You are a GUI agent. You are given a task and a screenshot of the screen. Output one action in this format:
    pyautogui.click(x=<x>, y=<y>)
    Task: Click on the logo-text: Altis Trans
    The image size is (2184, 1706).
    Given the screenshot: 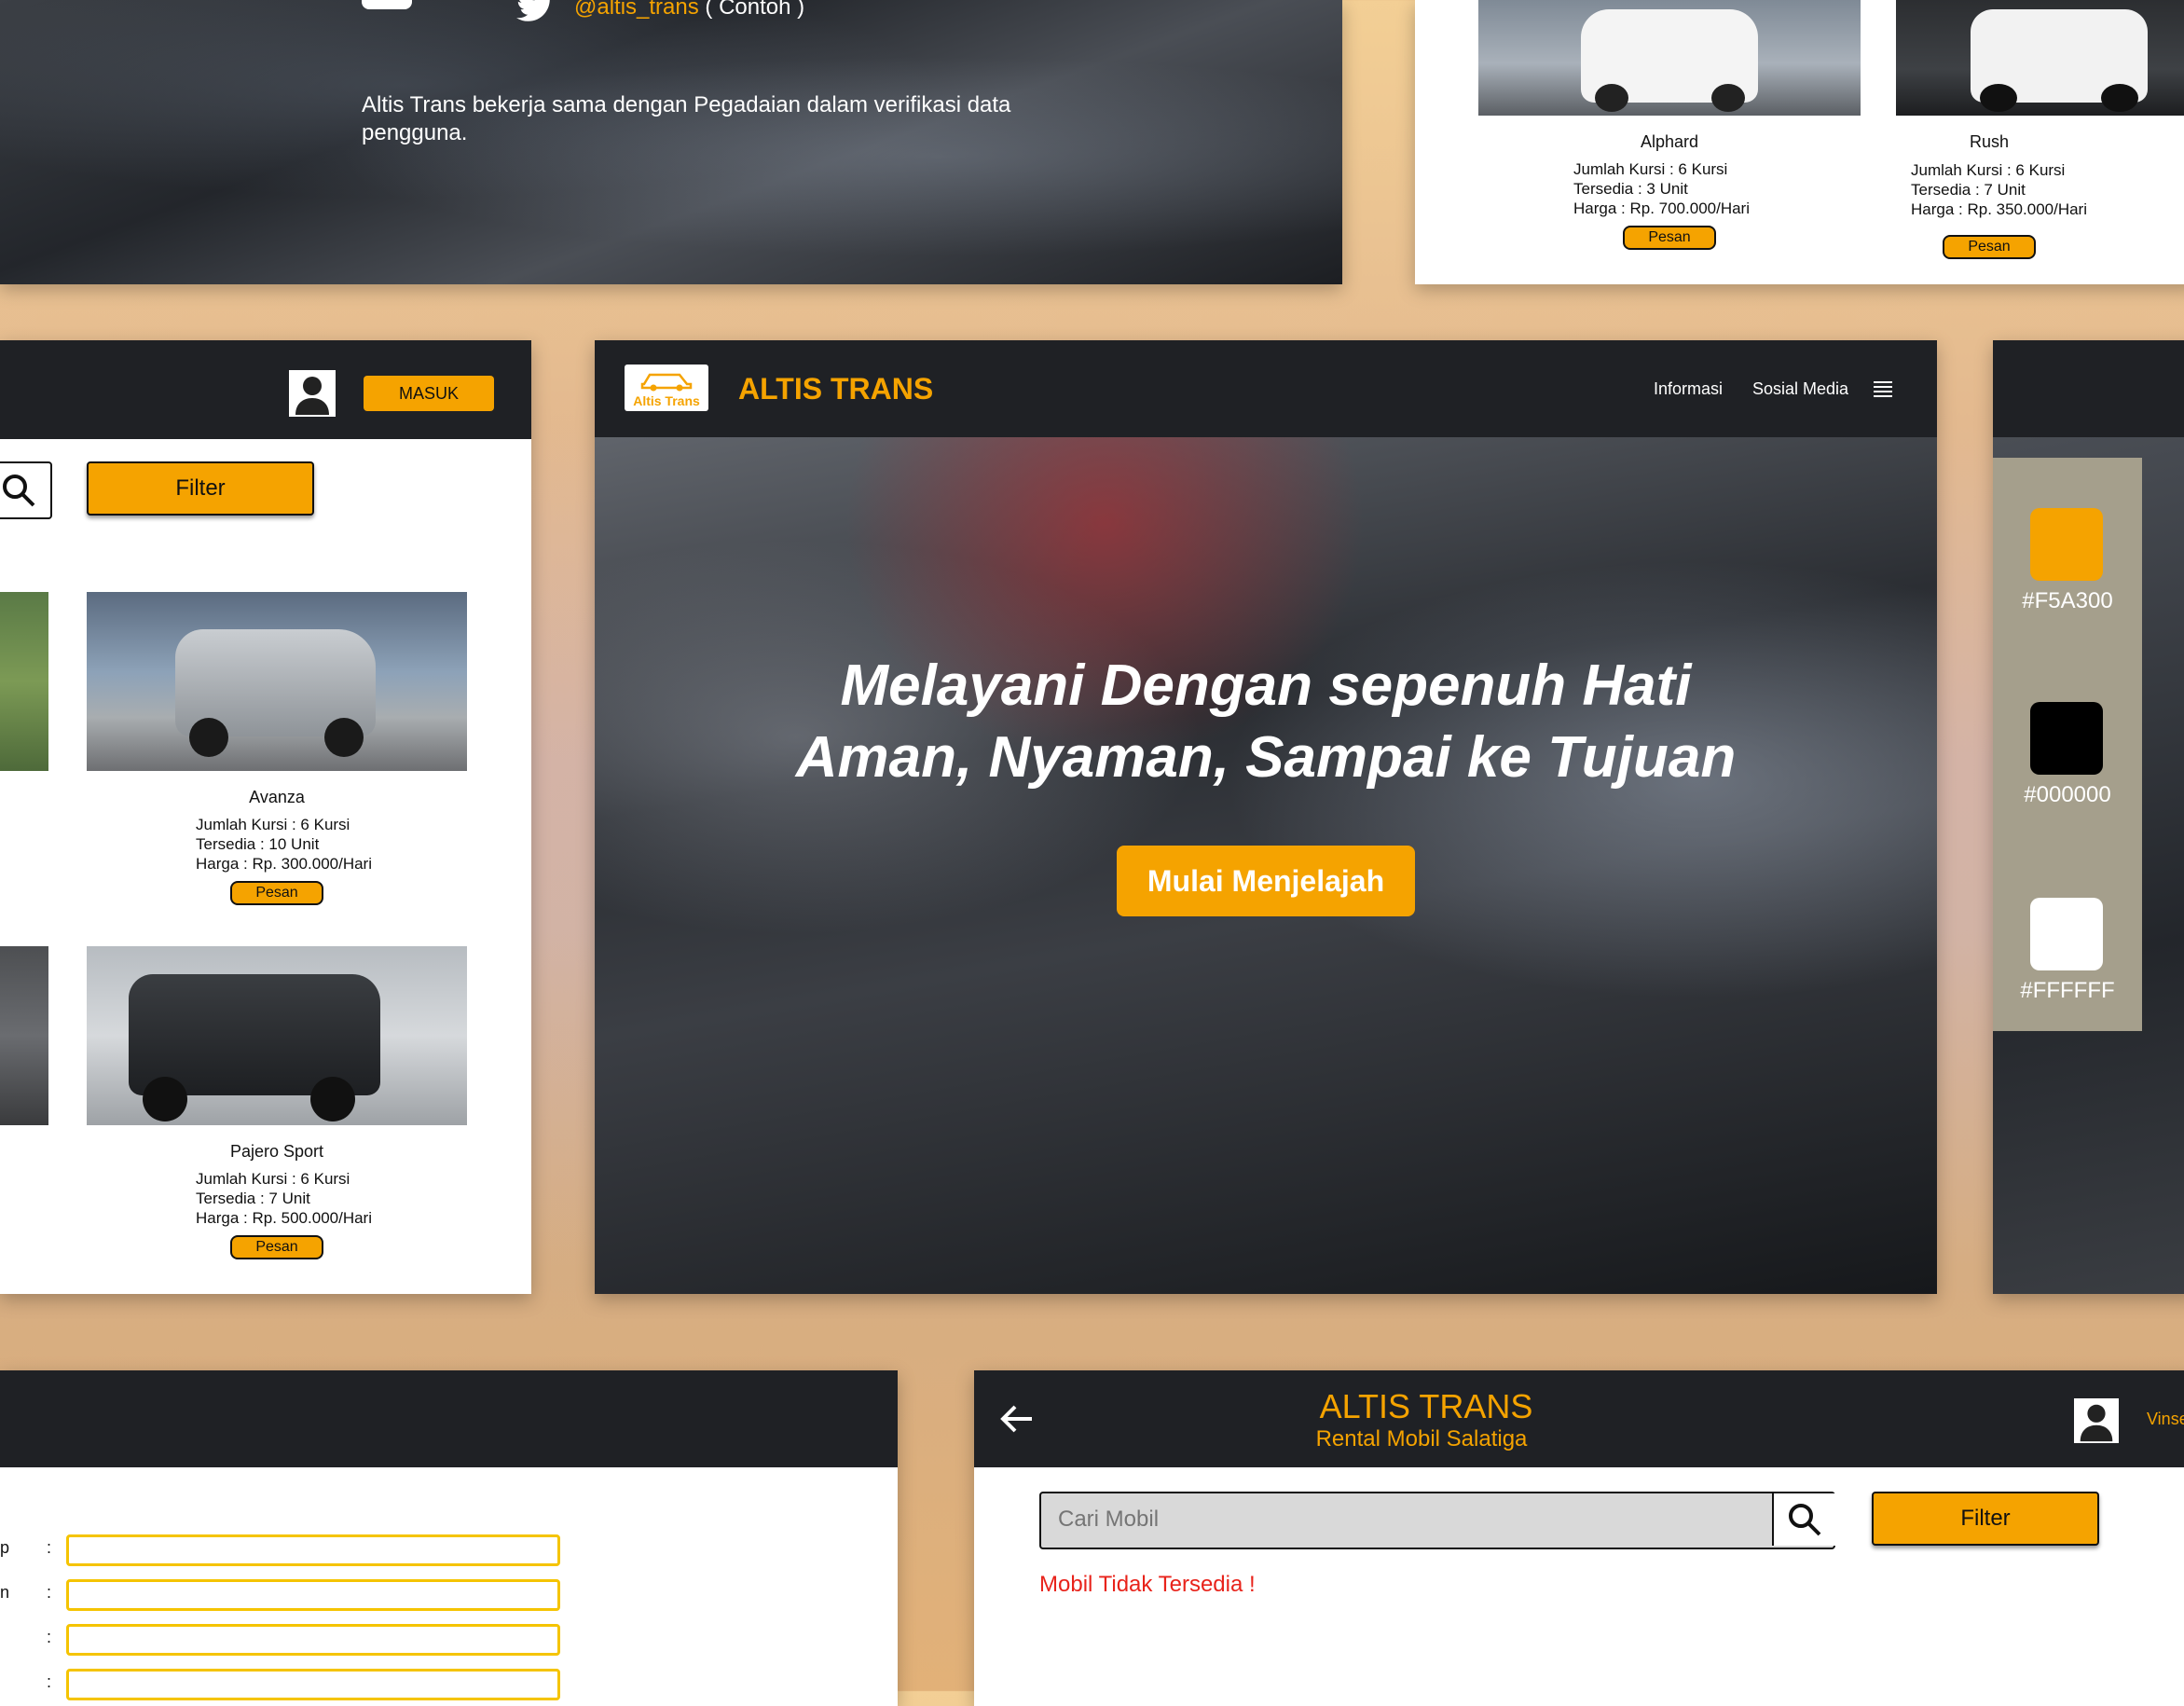 What is the action you would take?
    pyautogui.click(x=666, y=401)
    